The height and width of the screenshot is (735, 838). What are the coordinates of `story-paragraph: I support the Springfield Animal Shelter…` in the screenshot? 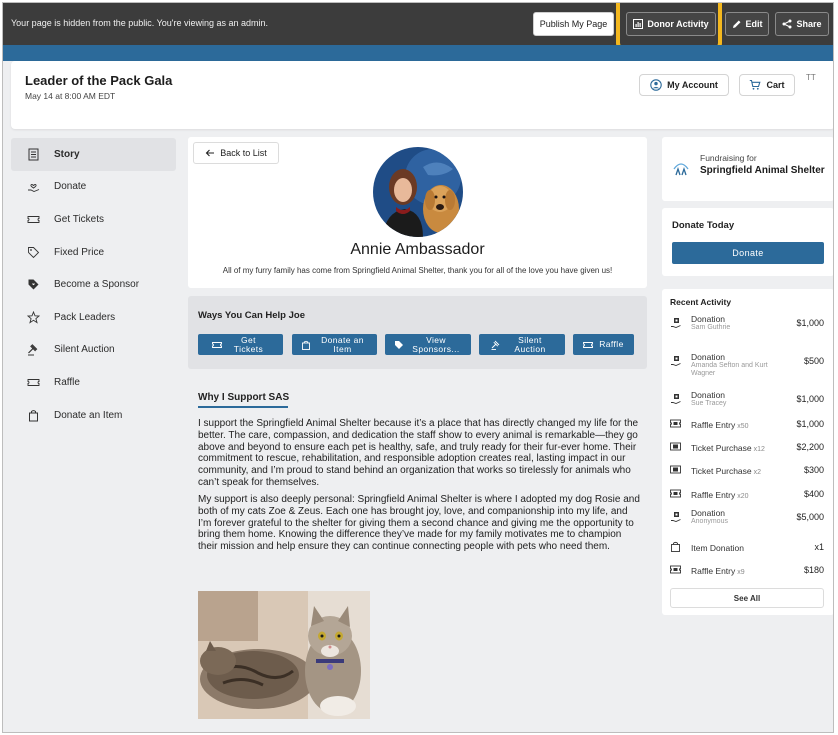 It's located at (418, 453).